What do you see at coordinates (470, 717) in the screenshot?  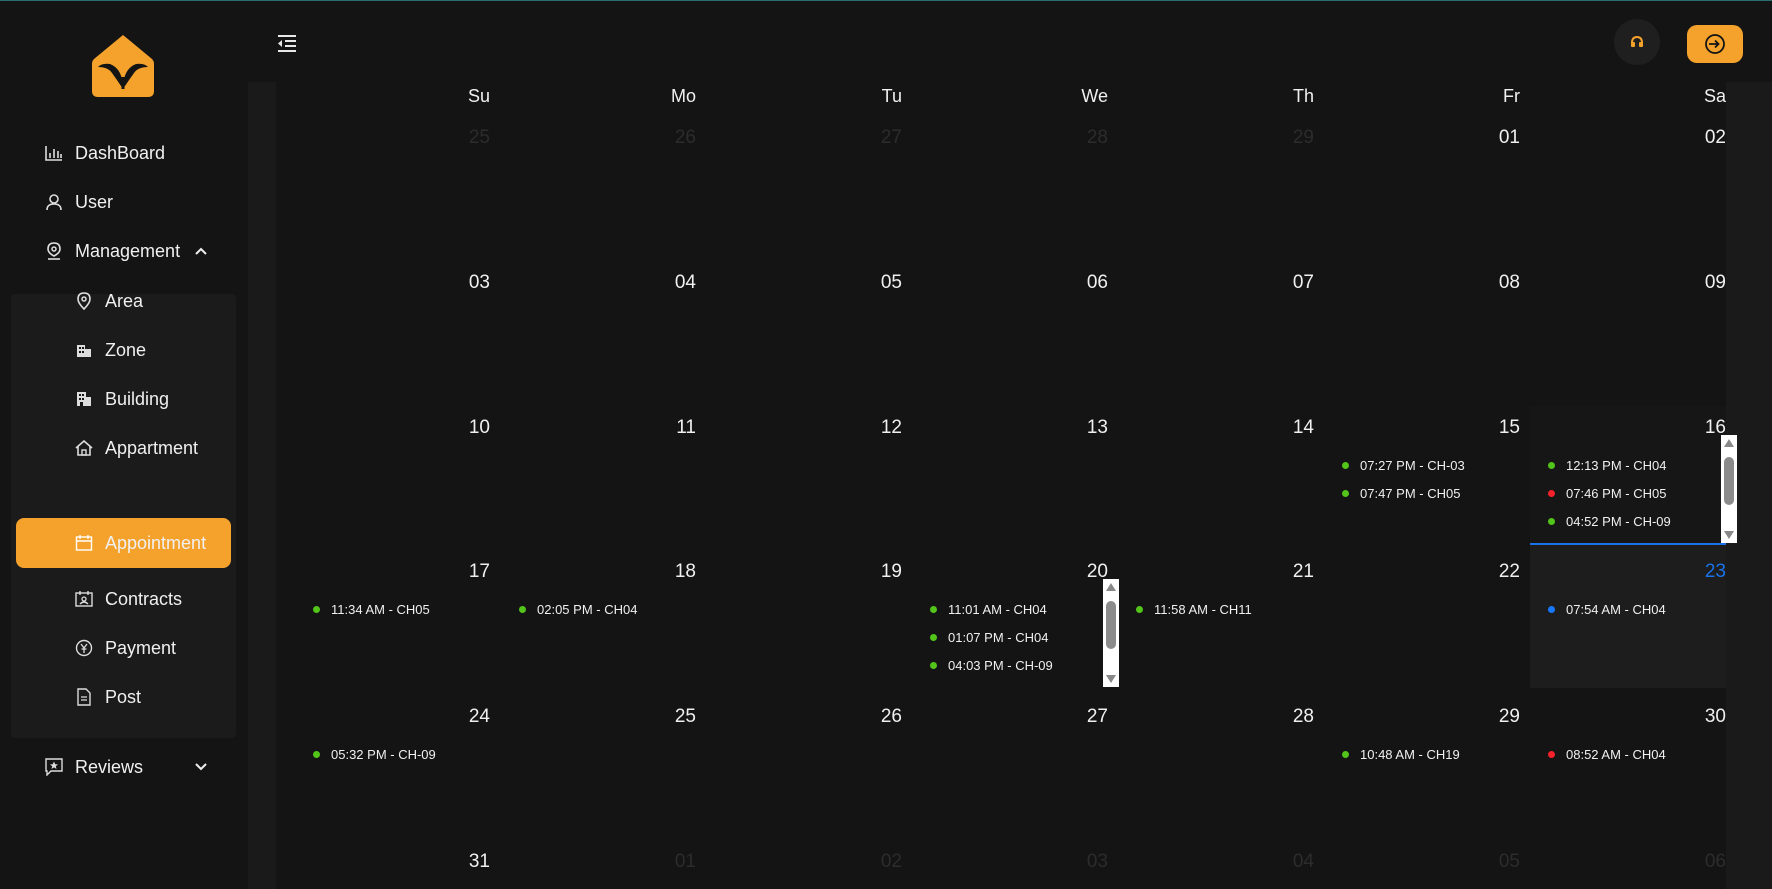 I see `day-number: 24` at bounding box center [470, 717].